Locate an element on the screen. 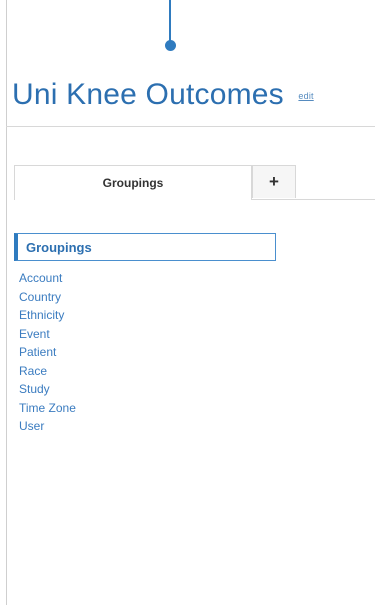 The image size is (375, 605). grouping-item-time-zone: Time Zone is located at coordinates (47, 408).